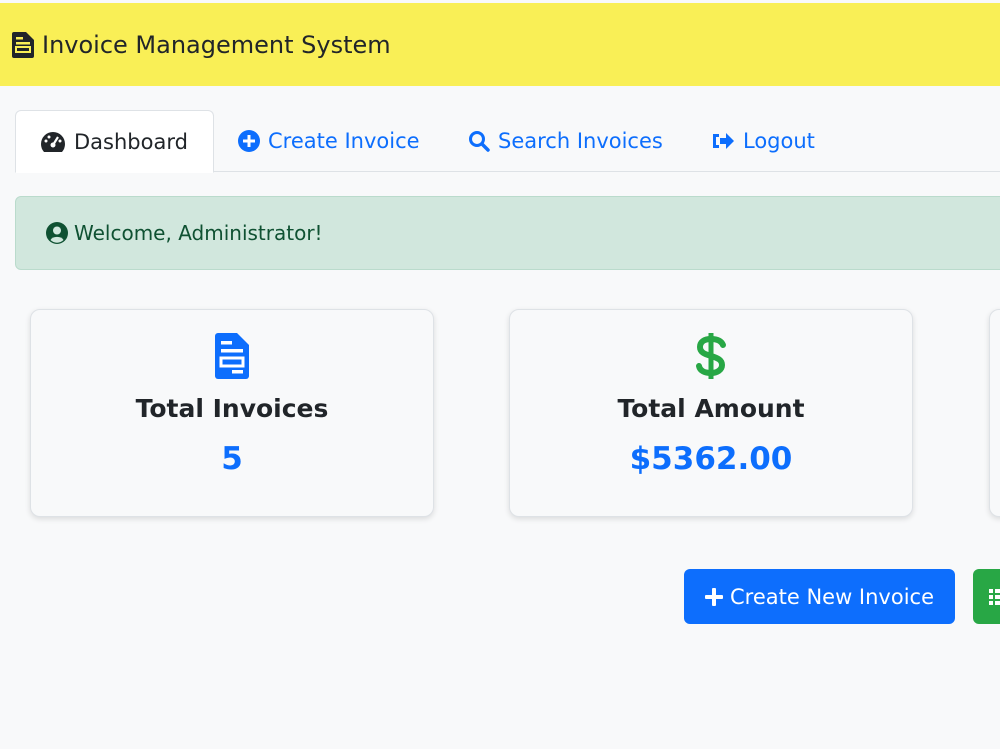  I want to click on tab-logout: Logout, so click(763, 141).